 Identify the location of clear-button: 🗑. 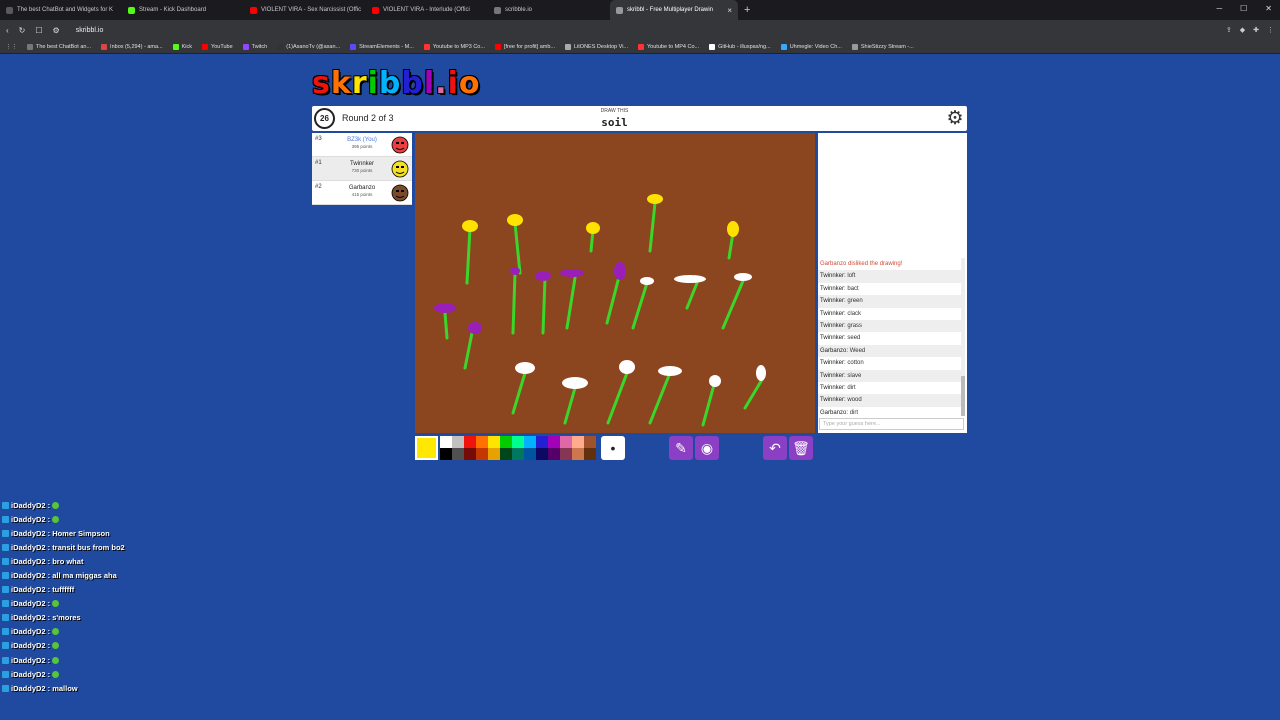
(801, 448).